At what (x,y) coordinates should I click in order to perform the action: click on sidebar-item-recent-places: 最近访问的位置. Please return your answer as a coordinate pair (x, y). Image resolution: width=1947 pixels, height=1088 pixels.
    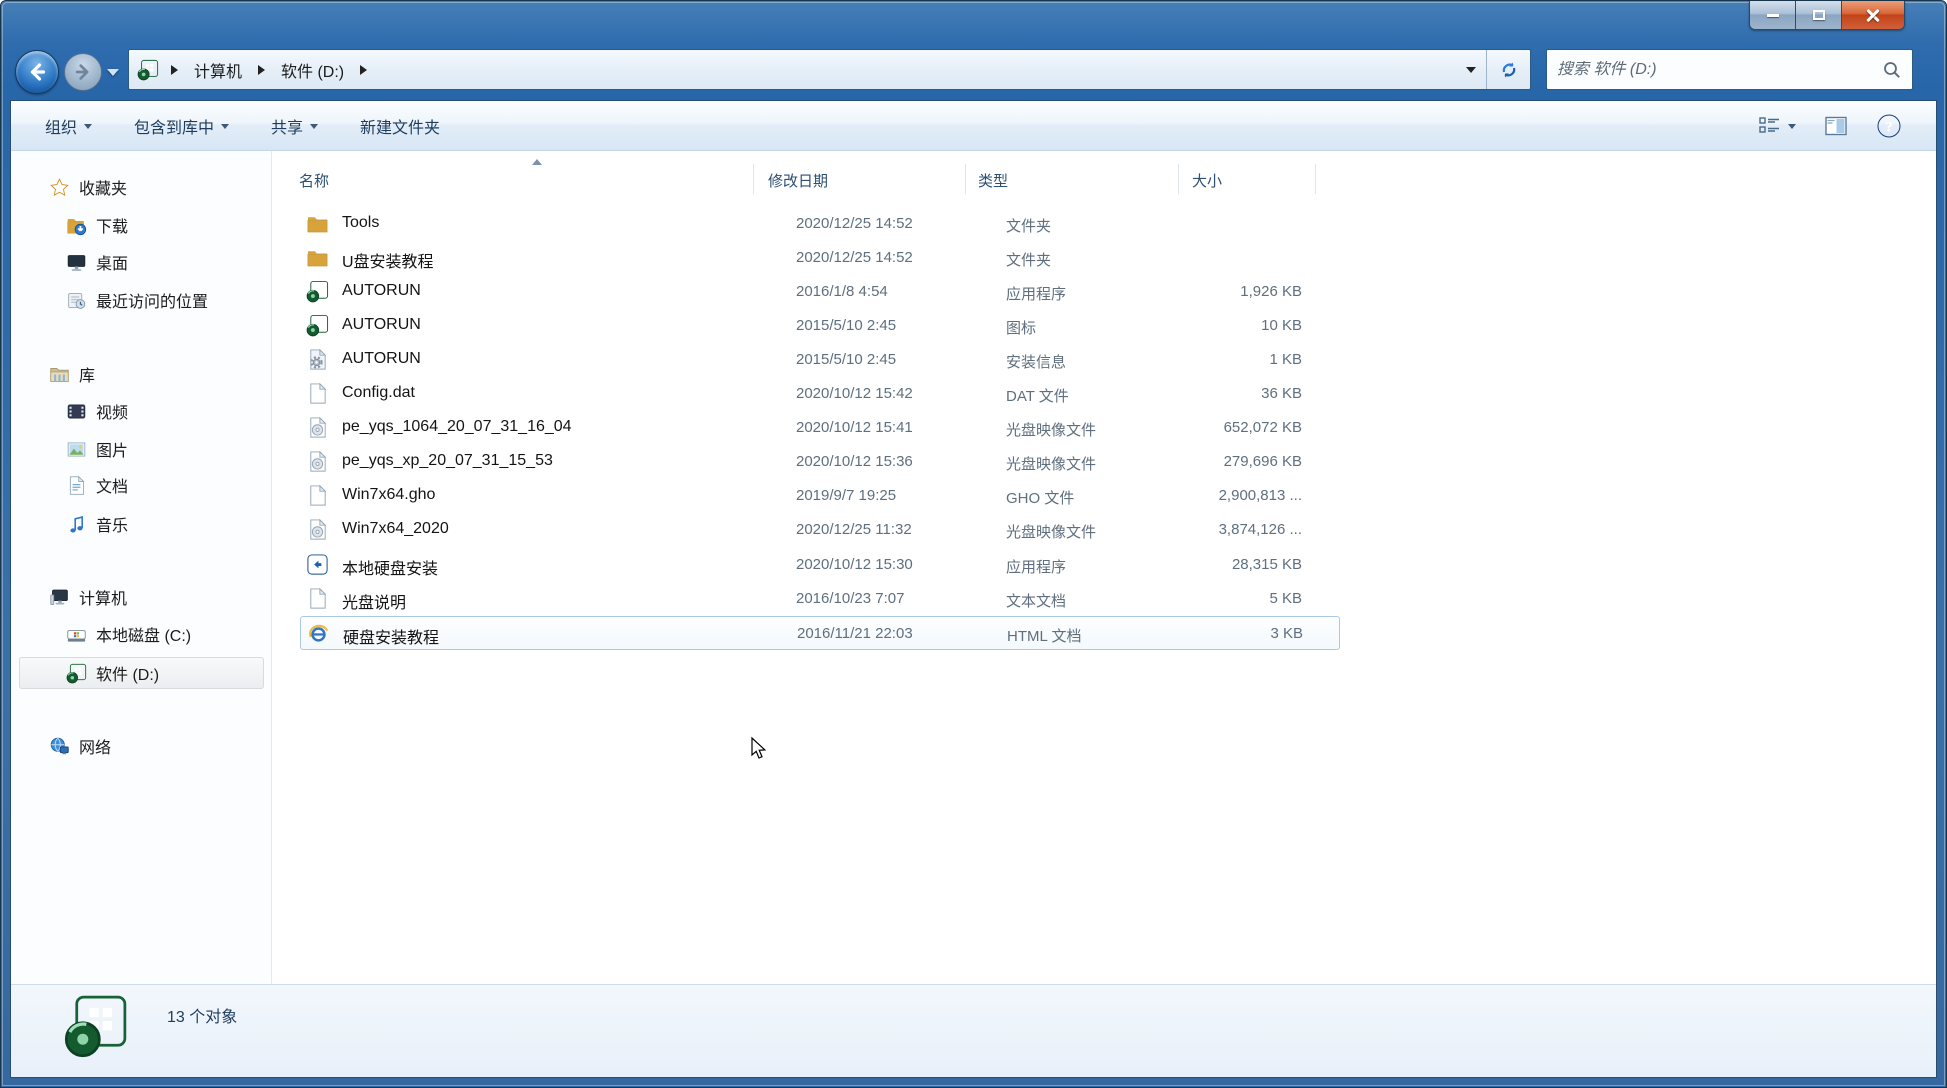
    Looking at the image, I should click on (137, 300).